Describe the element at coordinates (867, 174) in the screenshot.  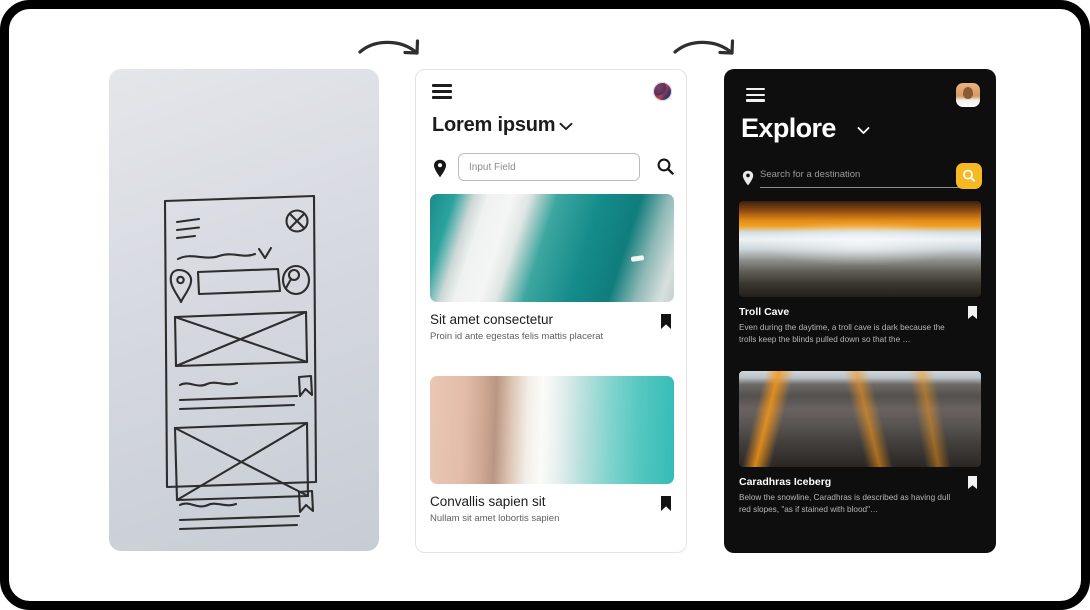
I see `search-input: Search for a destination` at that location.